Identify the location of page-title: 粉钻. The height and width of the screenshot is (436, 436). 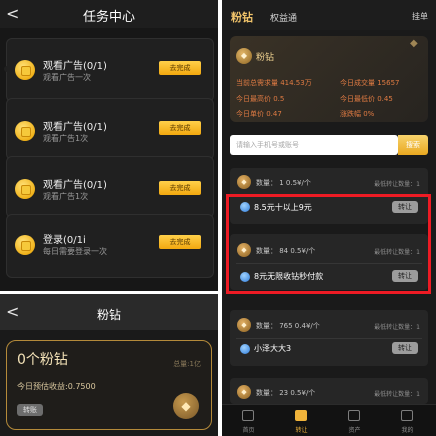
(108, 315).